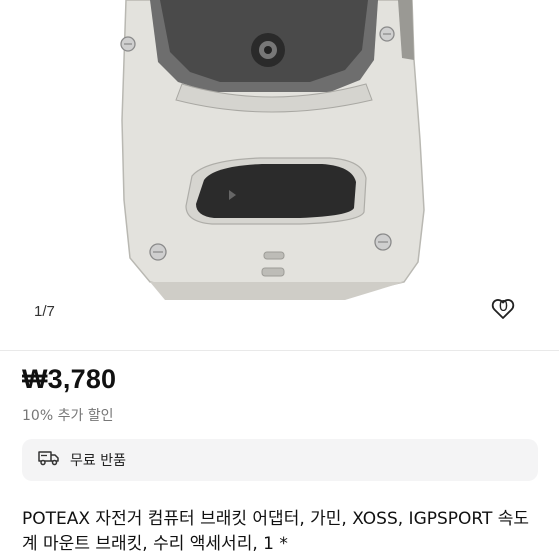 The image size is (559, 559). I want to click on truck-icon, so click(49, 460).